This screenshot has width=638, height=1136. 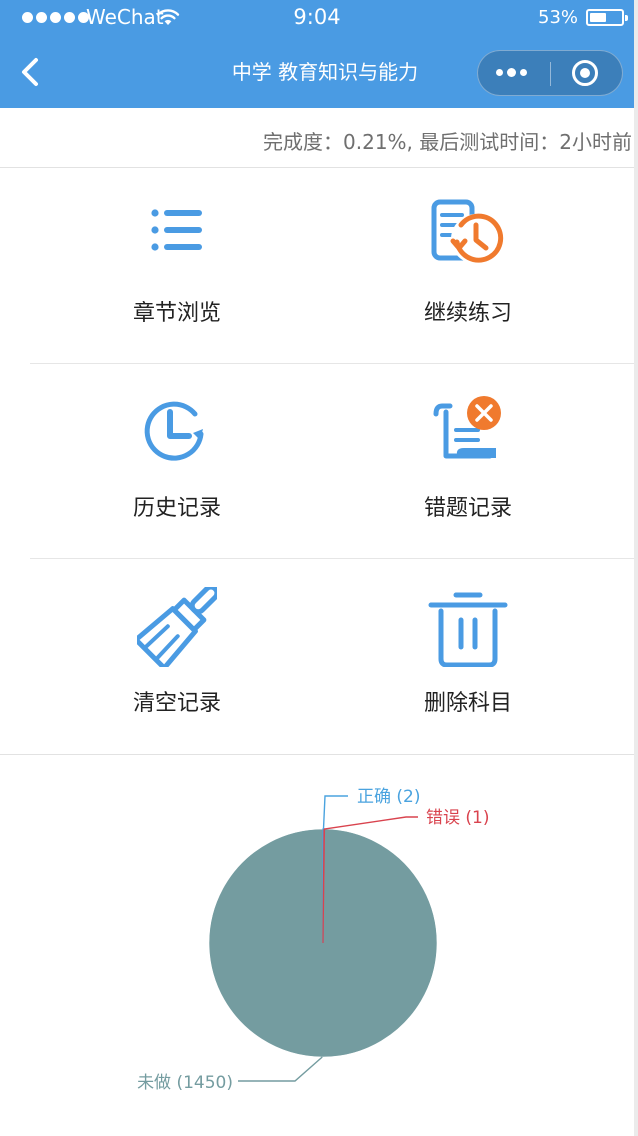 What do you see at coordinates (325, 72) in the screenshot?
I see `page-title: 中学 教育知识与能力` at bounding box center [325, 72].